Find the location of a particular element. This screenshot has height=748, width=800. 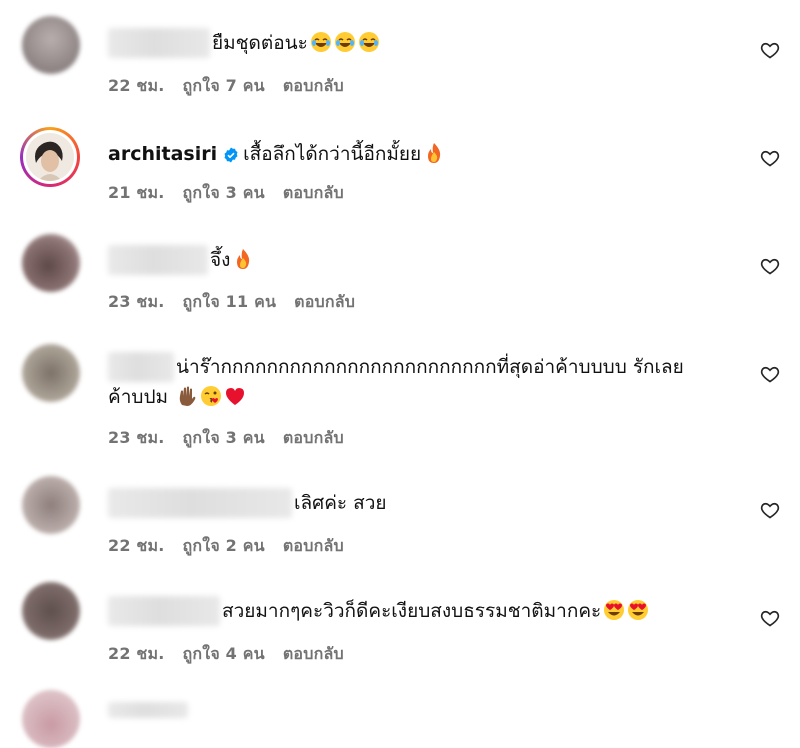

comment-text: architasiri เสื้อลึกได้กว่านี้อีกมั้ยย is located at coordinates (276, 154).